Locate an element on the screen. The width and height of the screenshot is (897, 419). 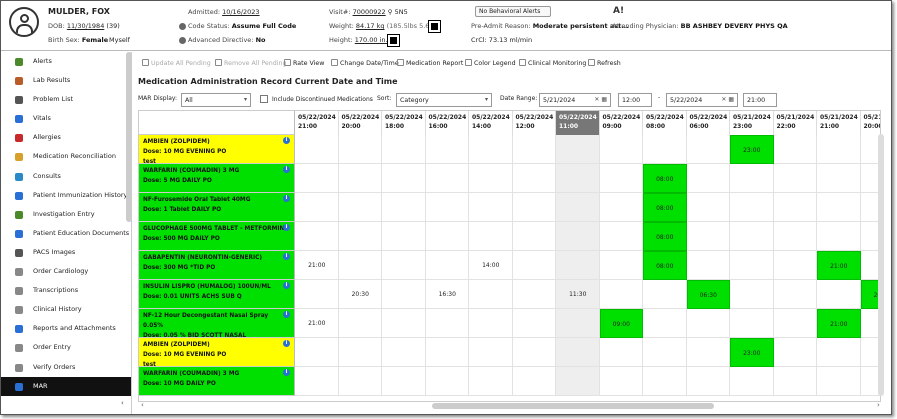
scheduled-dose: 08:00 is located at coordinates (665, 207).